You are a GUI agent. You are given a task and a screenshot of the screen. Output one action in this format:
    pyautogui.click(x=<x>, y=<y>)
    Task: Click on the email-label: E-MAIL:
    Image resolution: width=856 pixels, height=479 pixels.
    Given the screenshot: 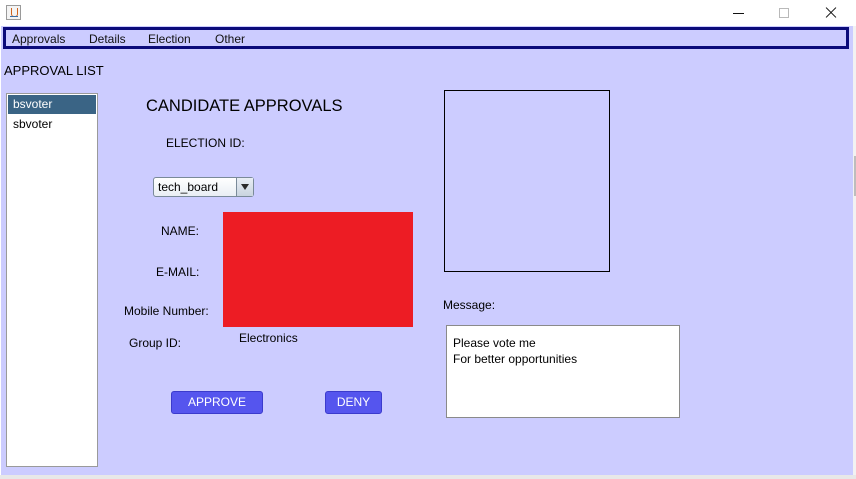 What is the action you would take?
    pyautogui.click(x=178, y=272)
    